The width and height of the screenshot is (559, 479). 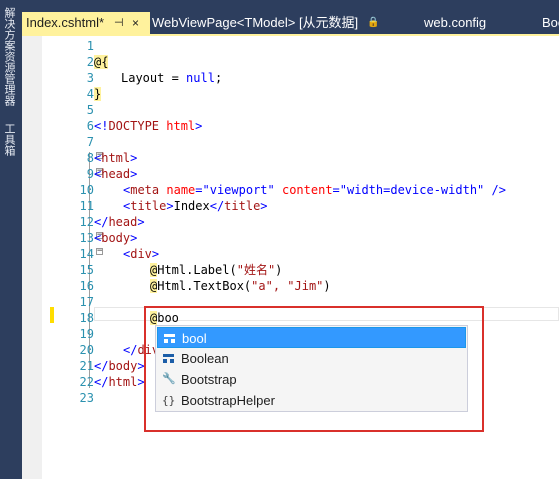 What do you see at coordinates (86, 350) in the screenshot?
I see `line-number: 20` at bounding box center [86, 350].